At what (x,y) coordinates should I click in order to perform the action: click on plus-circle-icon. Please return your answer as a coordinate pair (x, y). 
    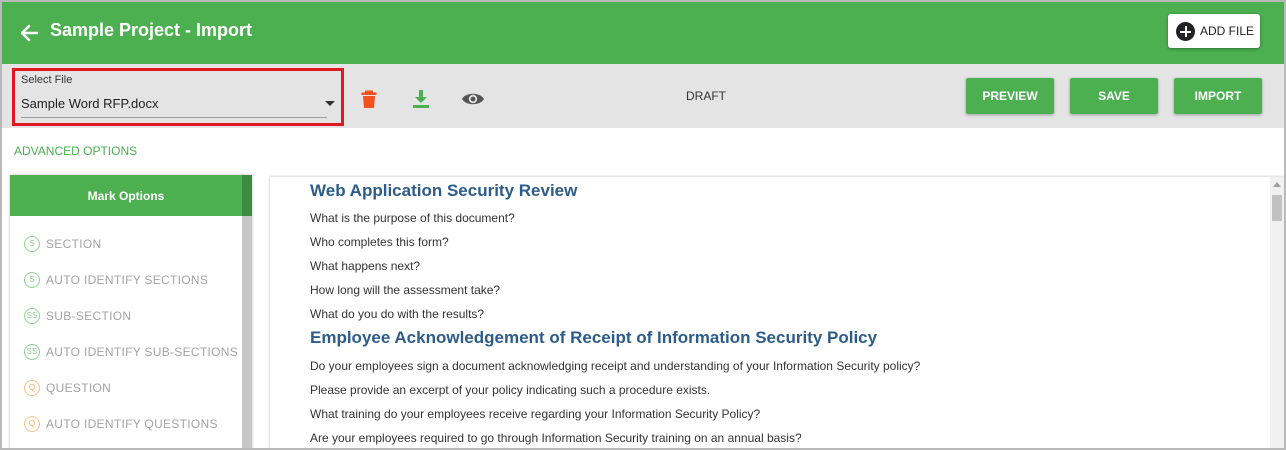
    Looking at the image, I should click on (1185, 31).